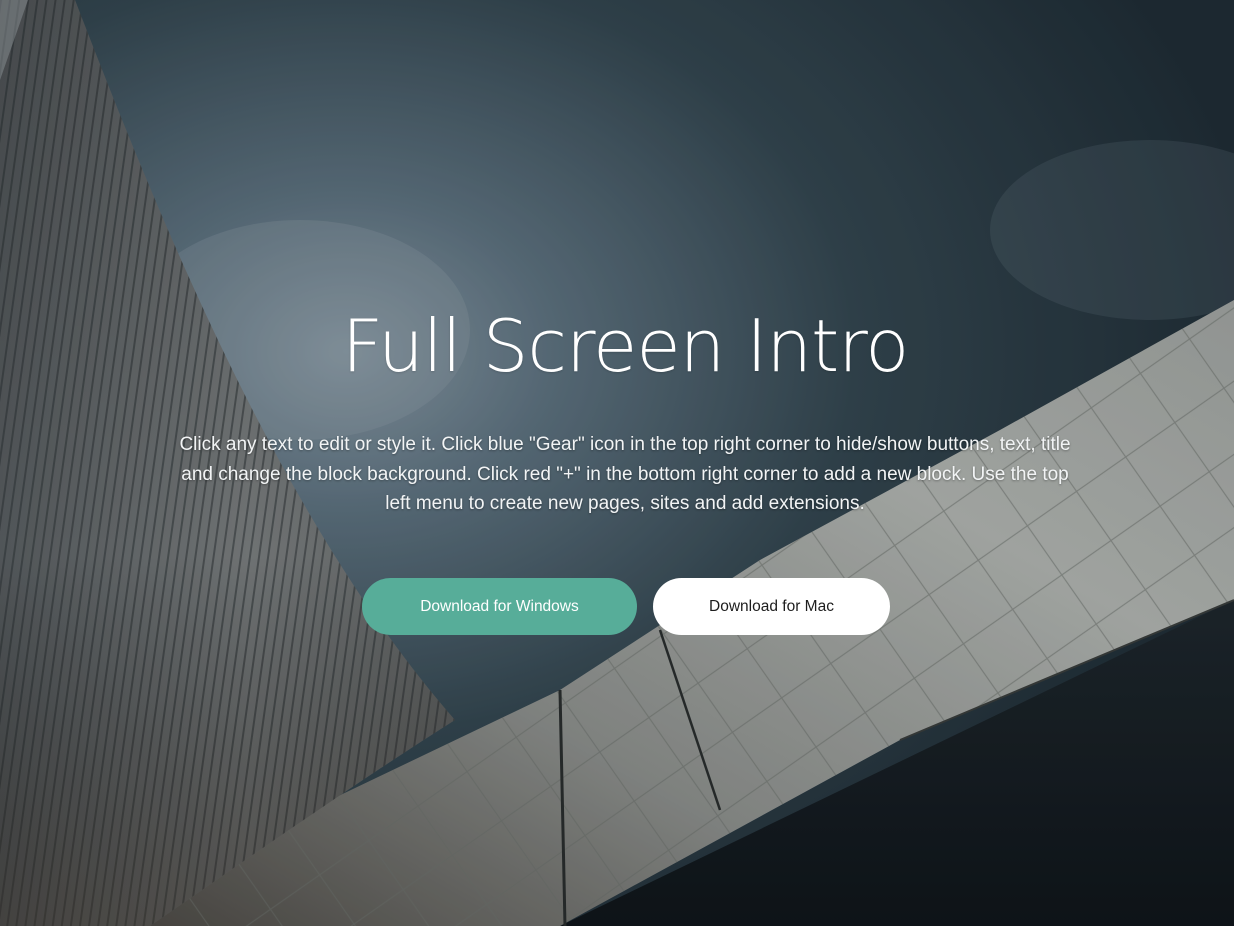 The height and width of the screenshot is (926, 1234). What do you see at coordinates (617, 346) in the screenshot?
I see `hero-title: Full Screen Intro` at bounding box center [617, 346].